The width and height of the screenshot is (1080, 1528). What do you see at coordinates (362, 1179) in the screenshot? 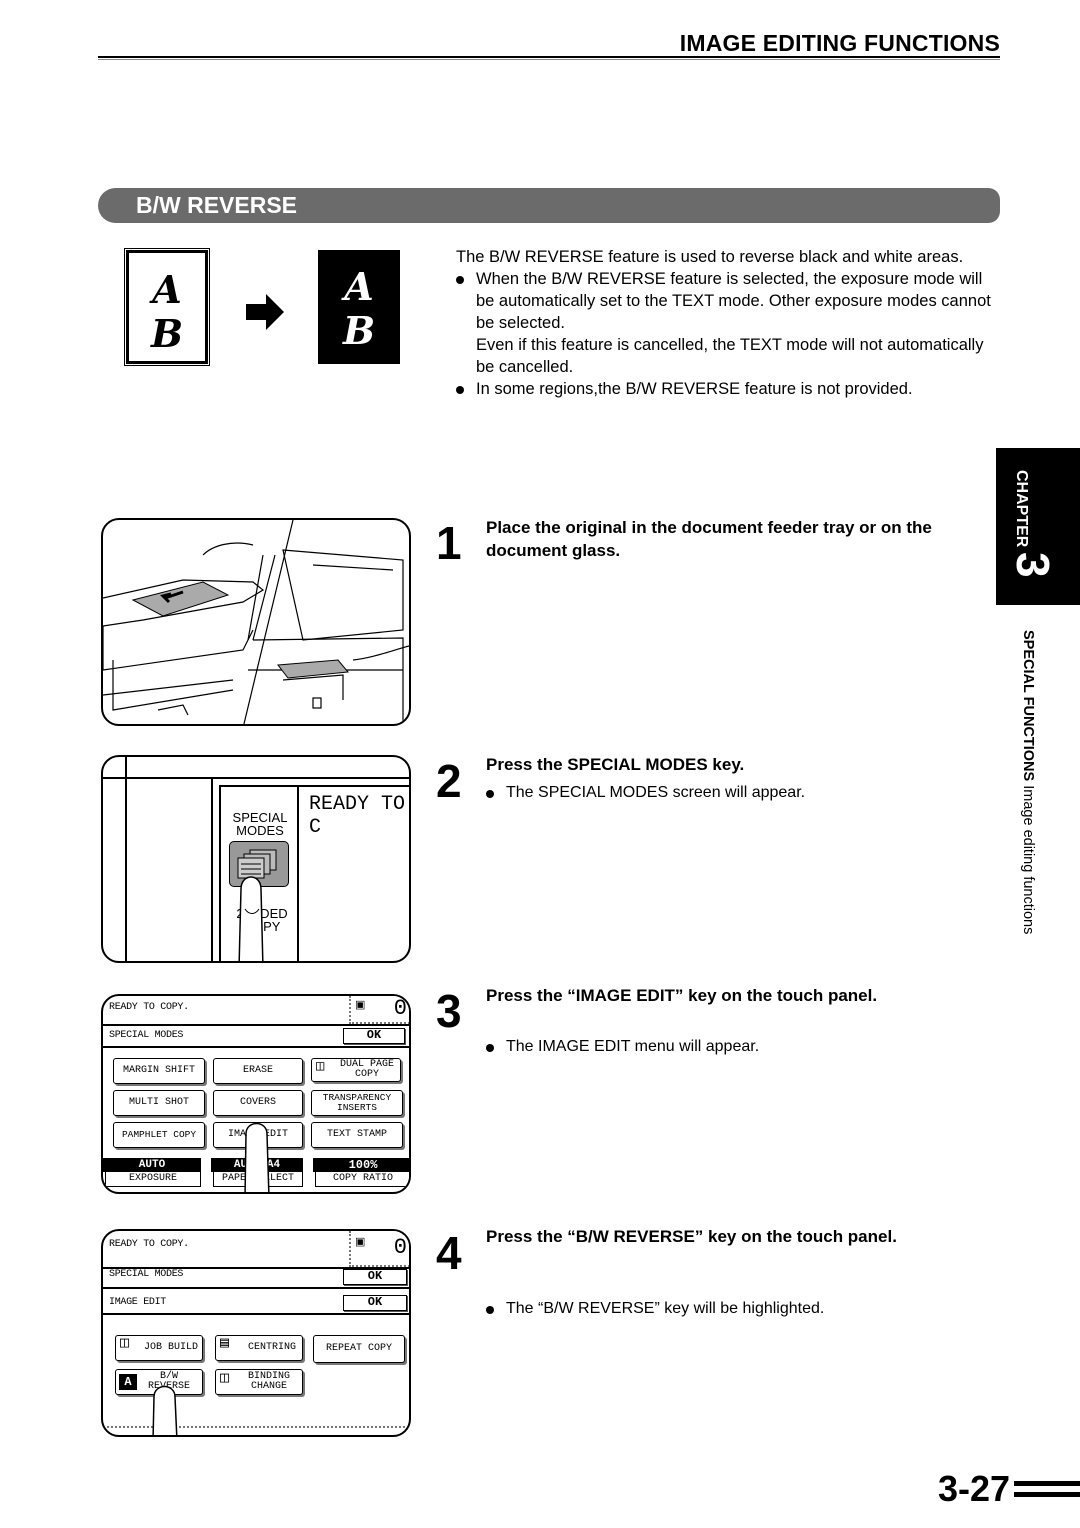
I see `copy-ratio-button: COPY RATIO` at bounding box center [362, 1179].